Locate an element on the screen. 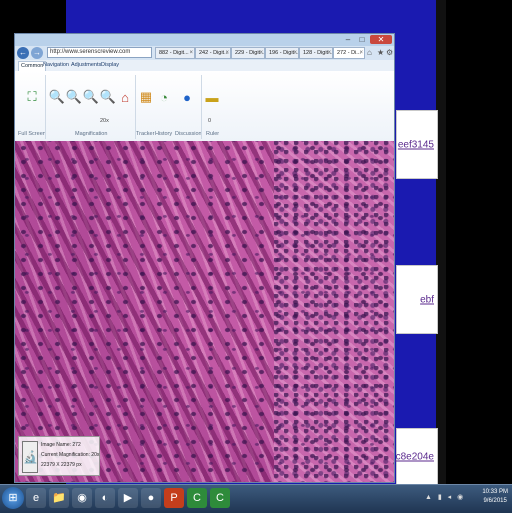  movie-maker-icon: ◐ is located at coordinates (105, 498).